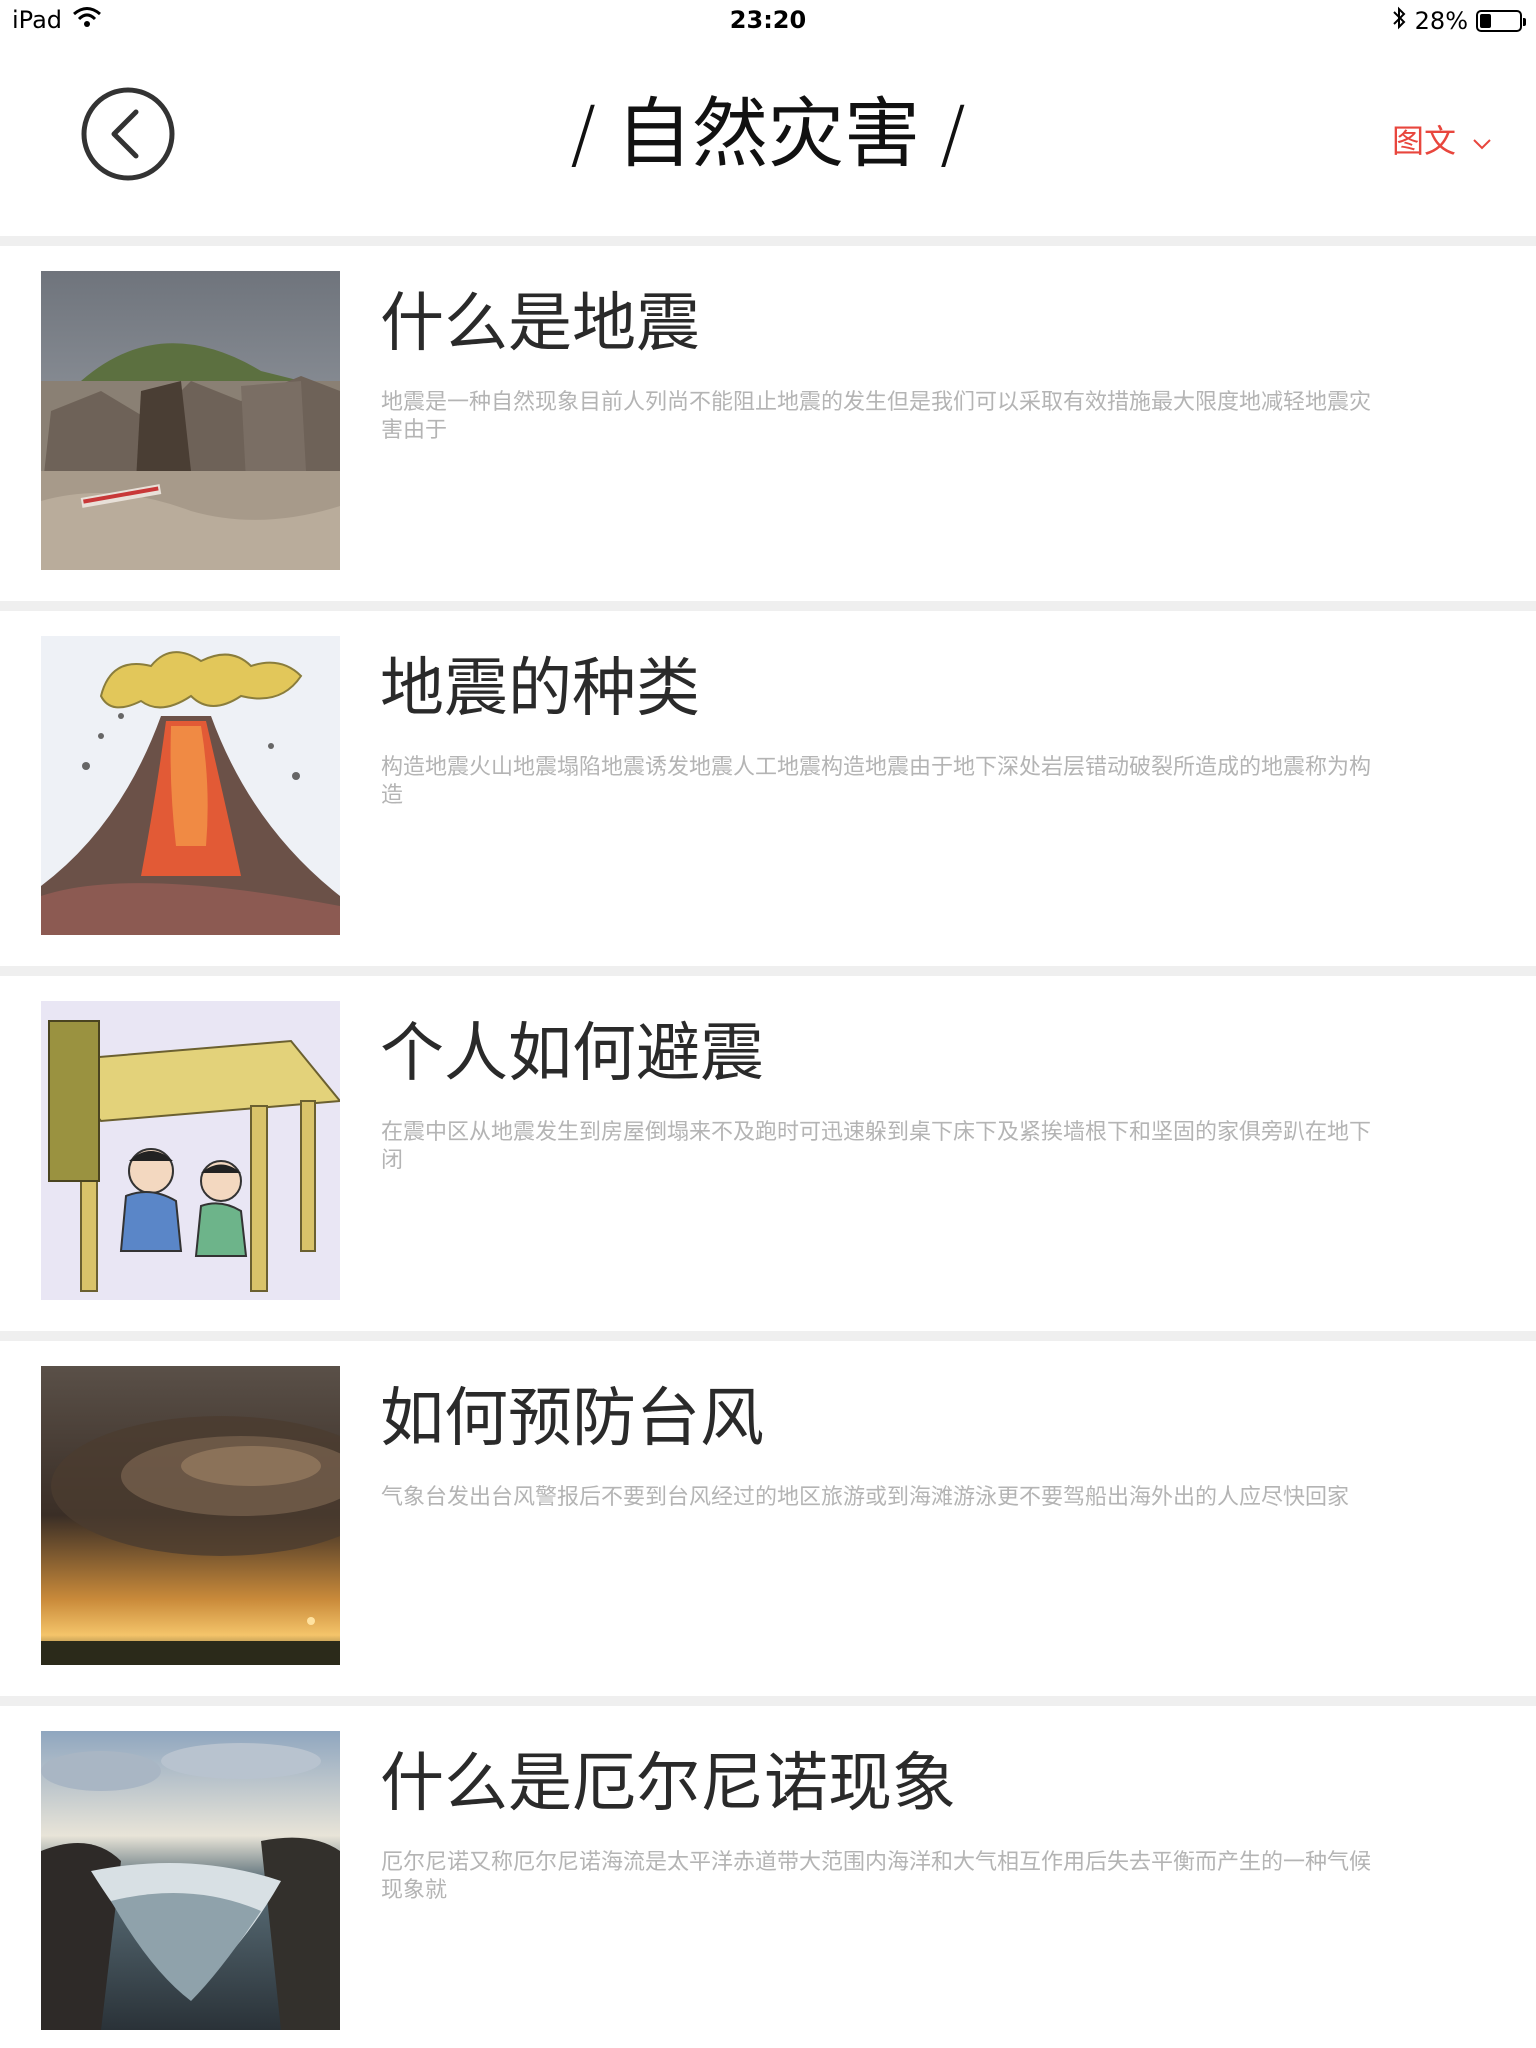  What do you see at coordinates (540, 324) in the screenshot?
I see `item-title: 什么是地震` at bounding box center [540, 324].